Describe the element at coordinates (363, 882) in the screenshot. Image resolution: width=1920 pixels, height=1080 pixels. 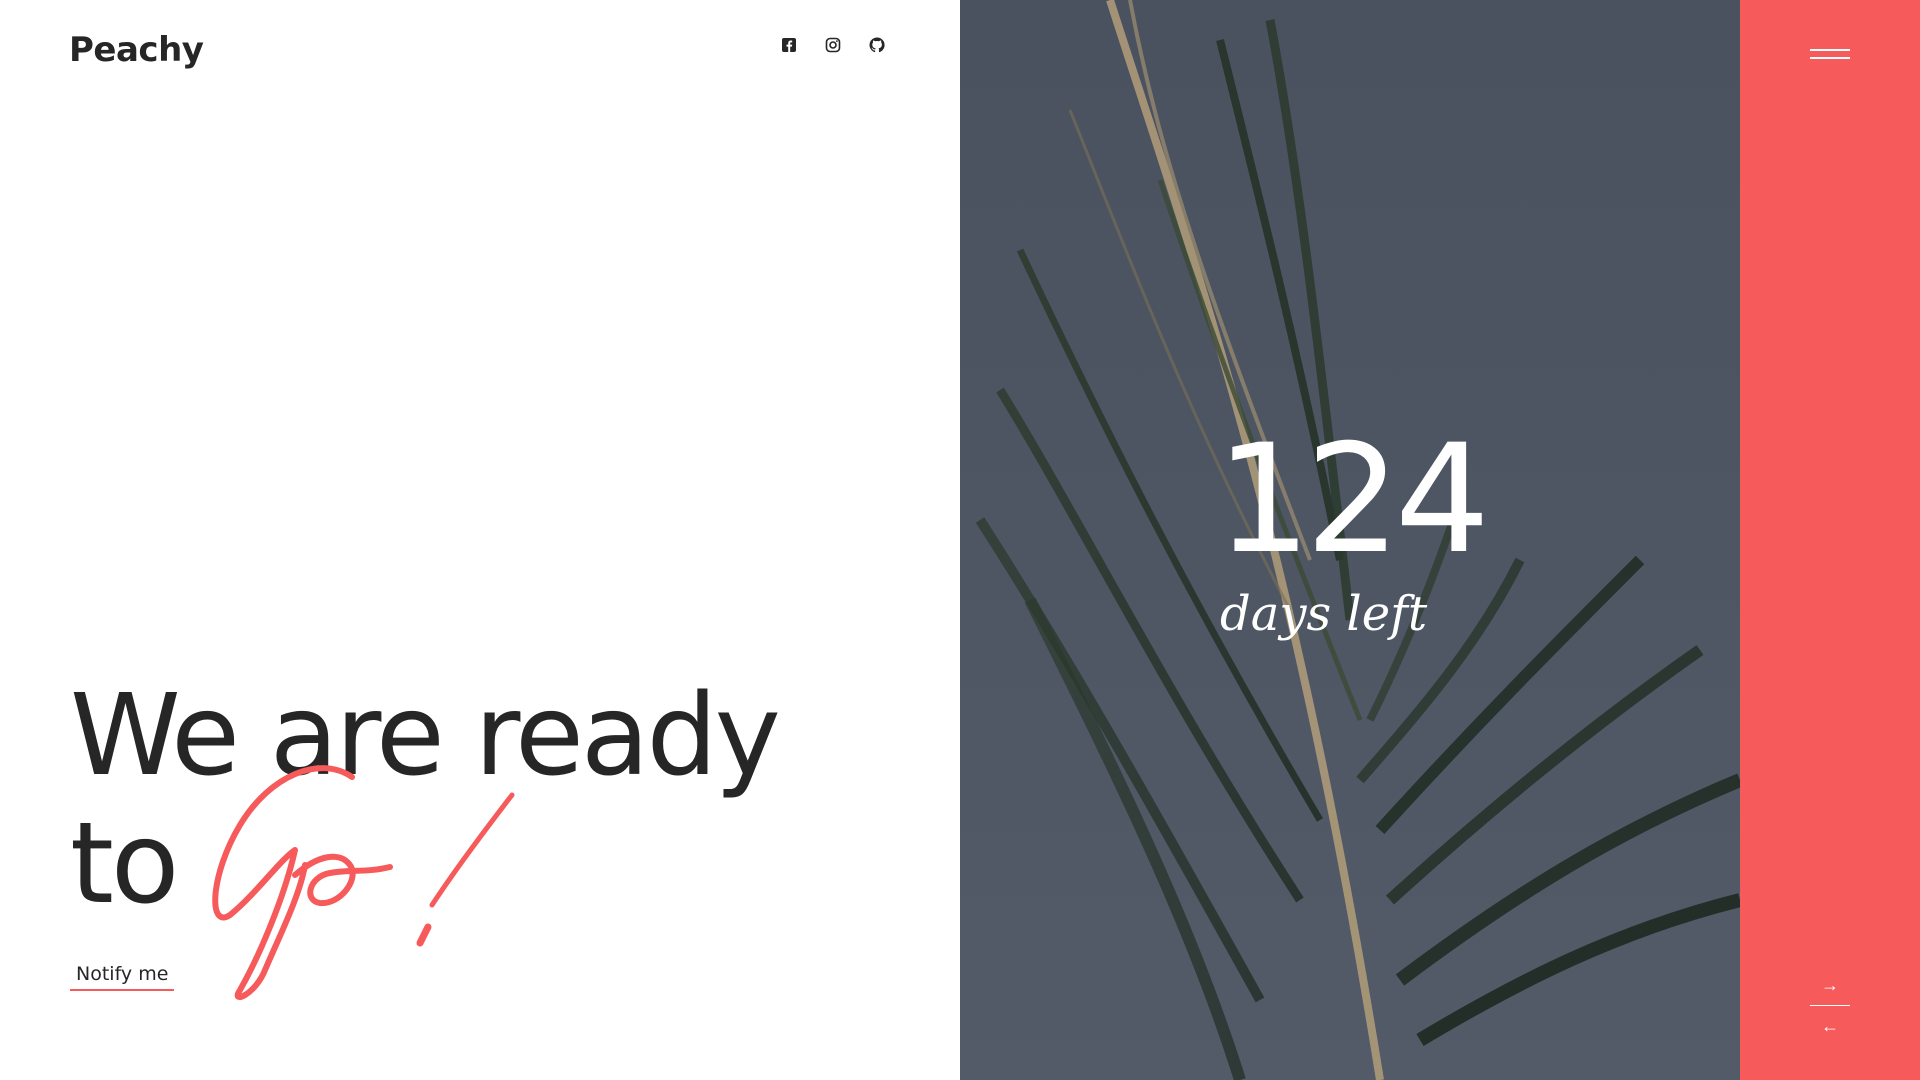
I see `go-script-lettering` at that location.